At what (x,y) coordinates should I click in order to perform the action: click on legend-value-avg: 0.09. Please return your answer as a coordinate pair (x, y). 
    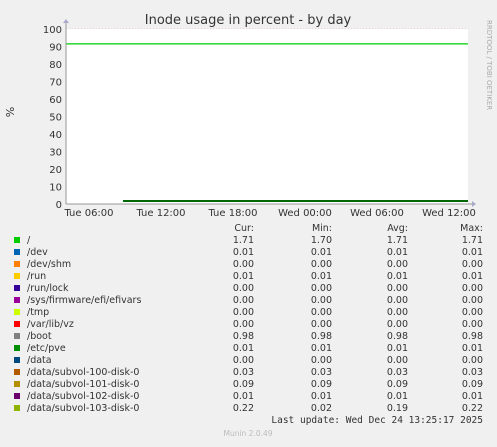
    Looking at the image, I should click on (397, 384).